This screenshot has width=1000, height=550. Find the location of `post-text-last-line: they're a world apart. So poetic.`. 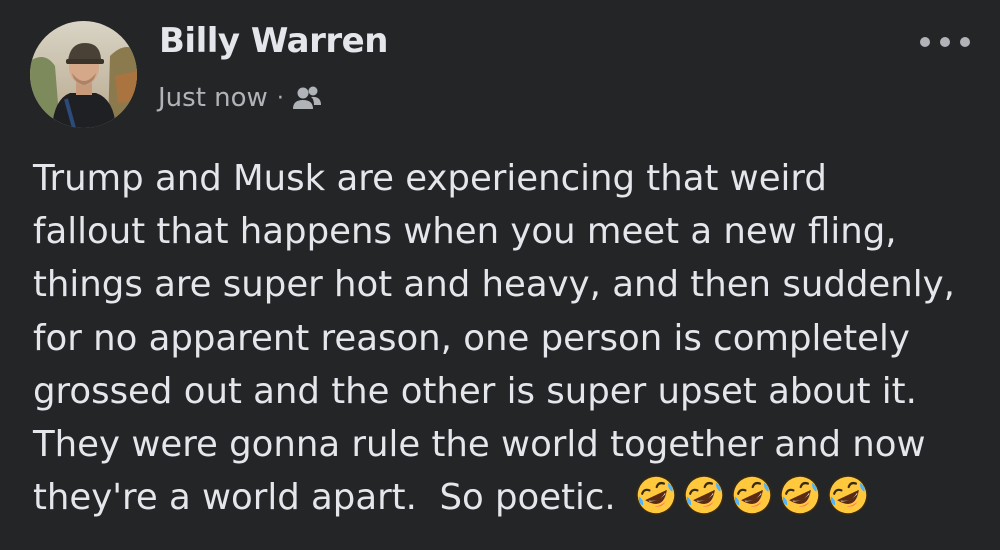

post-text-last-line: they're a world apart. So poetic. is located at coordinates (510, 497).